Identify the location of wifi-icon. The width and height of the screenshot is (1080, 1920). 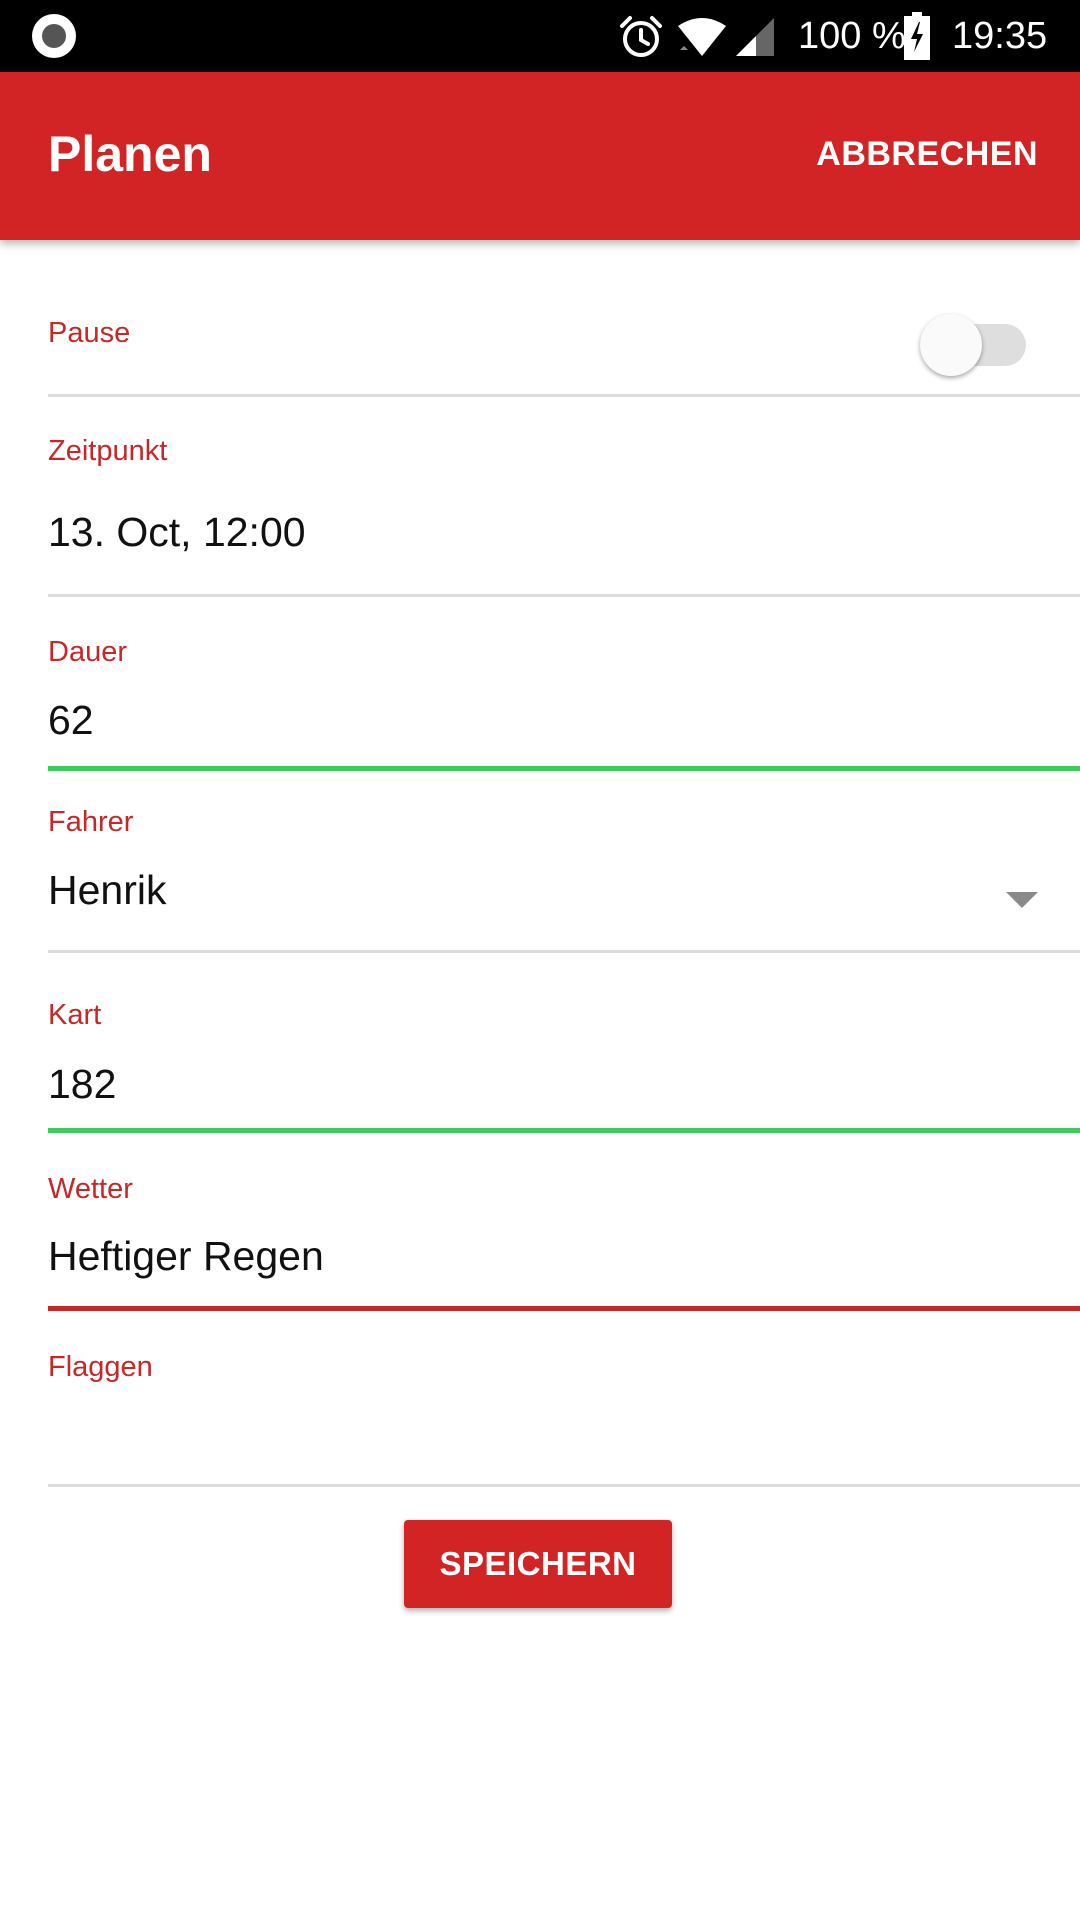
(702, 37).